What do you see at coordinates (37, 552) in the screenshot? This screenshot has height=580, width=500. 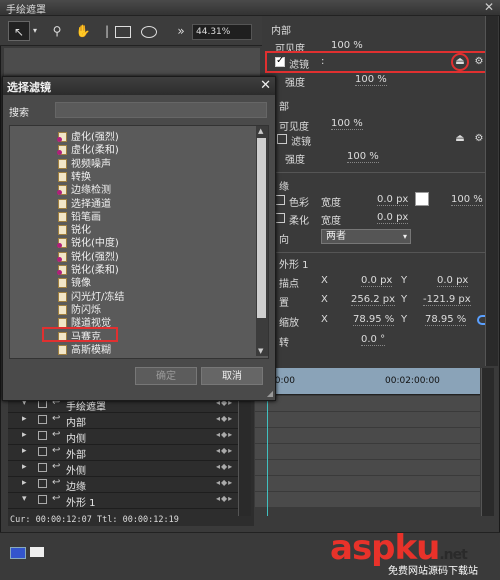 I see `layout-single-icon` at bounding box center [37, 552].